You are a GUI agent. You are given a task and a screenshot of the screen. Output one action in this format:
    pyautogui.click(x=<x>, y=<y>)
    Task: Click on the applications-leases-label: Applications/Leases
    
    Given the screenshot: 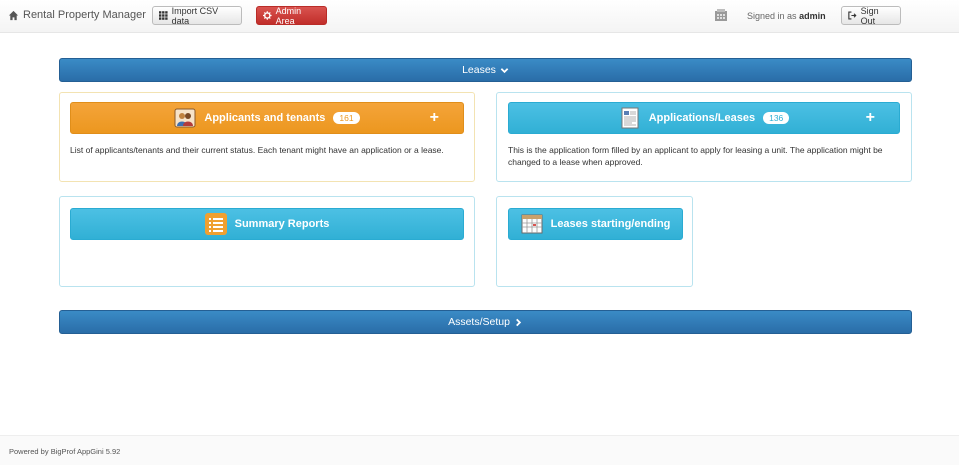 What is the action you would take?
    pyautogui.click(x=702, y=118)
    